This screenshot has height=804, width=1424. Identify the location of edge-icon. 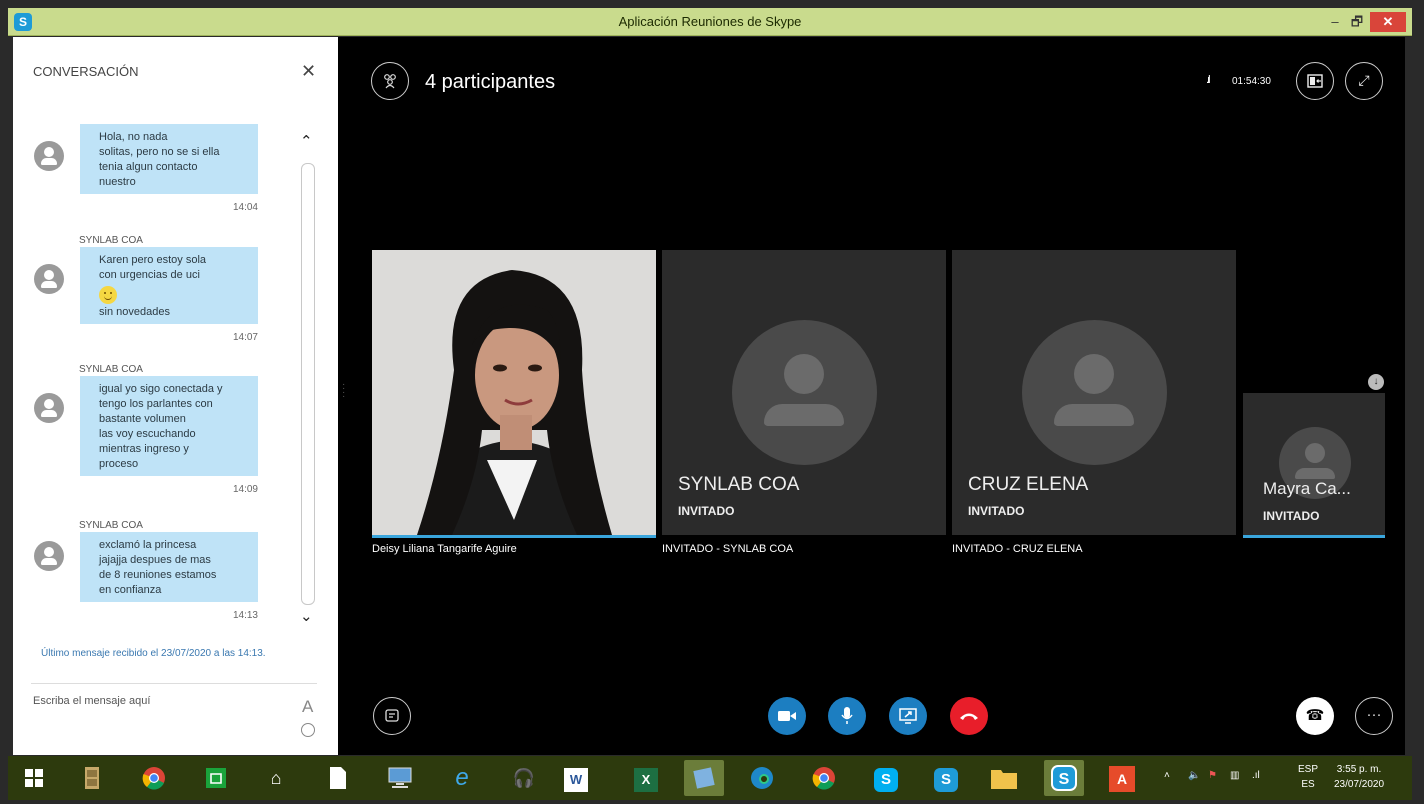
(762, 778).